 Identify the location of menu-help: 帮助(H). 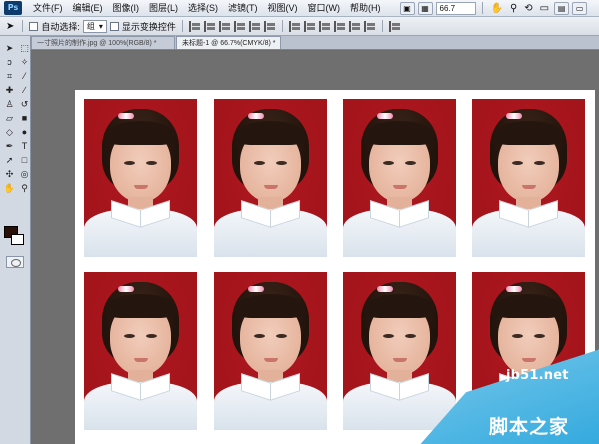
(365, 8).